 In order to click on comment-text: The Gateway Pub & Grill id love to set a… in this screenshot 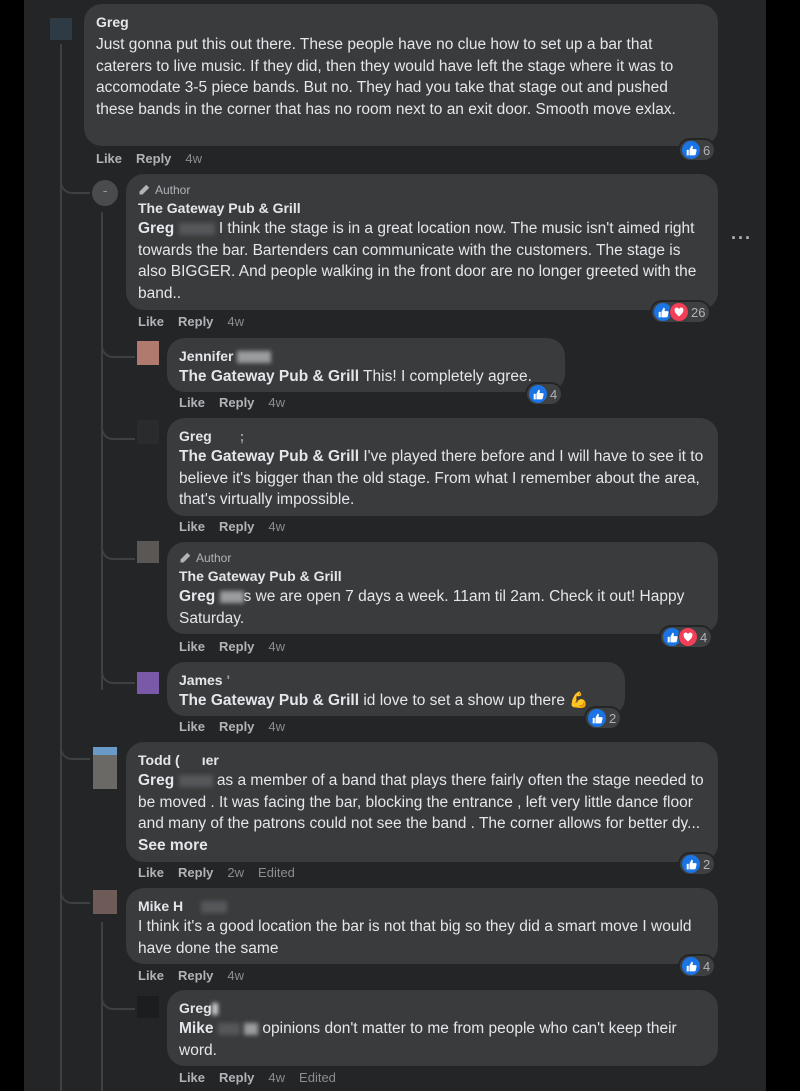, I will do `click(396, 701)`.